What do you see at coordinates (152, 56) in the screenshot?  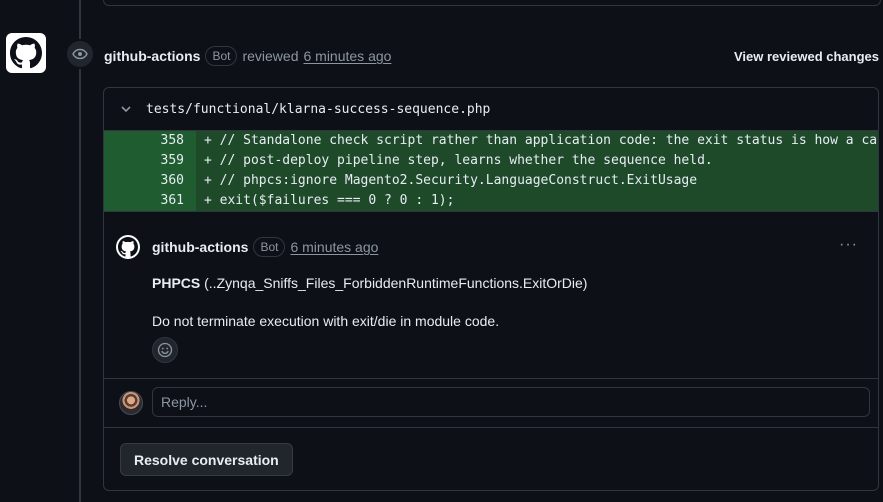 I see `review-author-link: github-actions` at bounding box center [152, 56].